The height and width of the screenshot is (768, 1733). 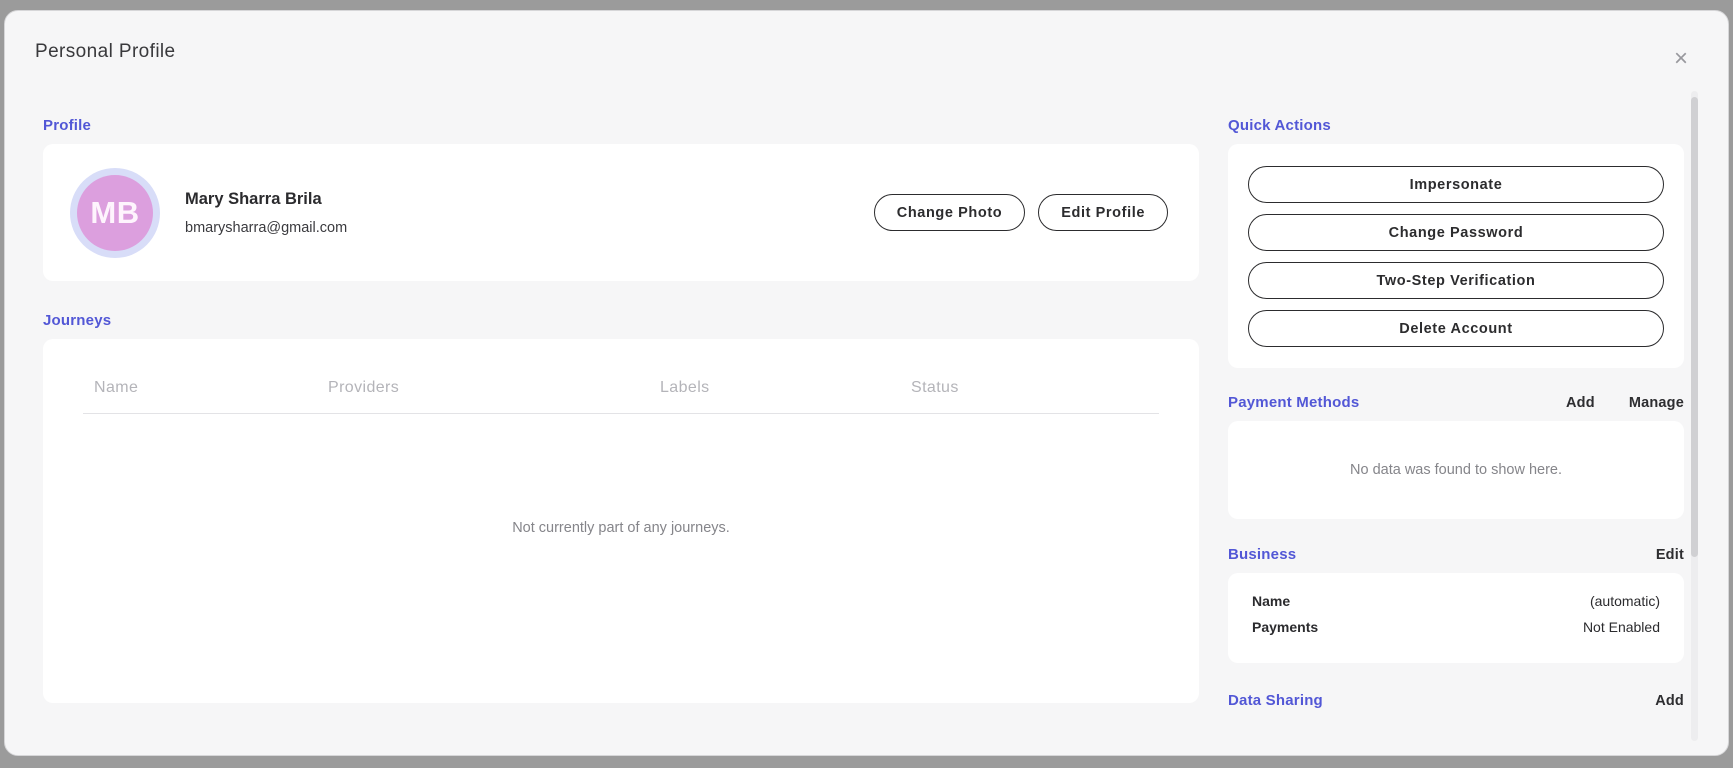 What do you see at coordinates (1285, 627) in the screenshot?
I see `business-payments-label: Payments` at bounding box center [1285, 627].